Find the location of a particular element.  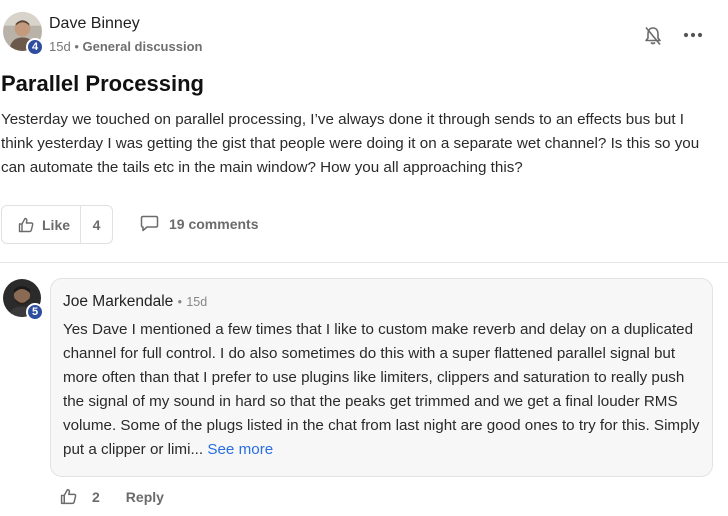

post-meta: 15d • General discussion is located at coordinates (125, 46).